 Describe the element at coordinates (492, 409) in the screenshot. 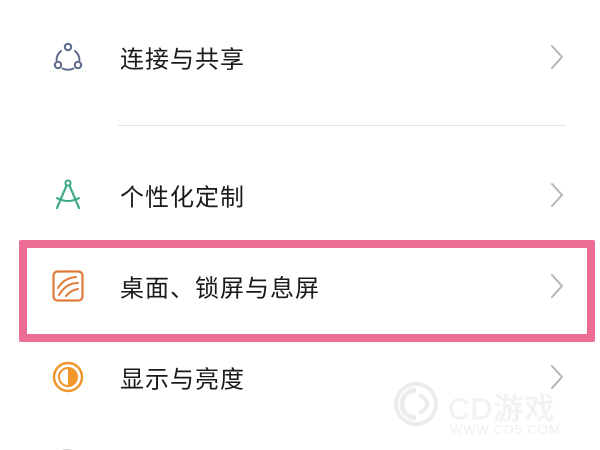

I see `watermark: CD游戏 WWW.CD5.COM` at that location.